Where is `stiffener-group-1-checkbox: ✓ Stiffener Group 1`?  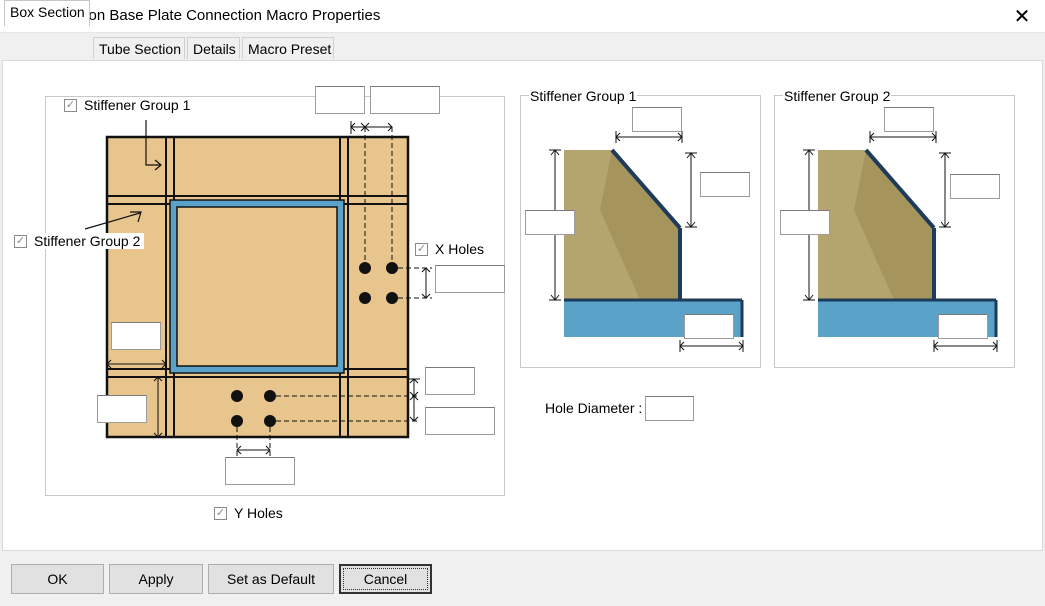
stiffener-group-1-checkbox: ✓ Stiffener Group 1 is located at coordinates (129, 105).